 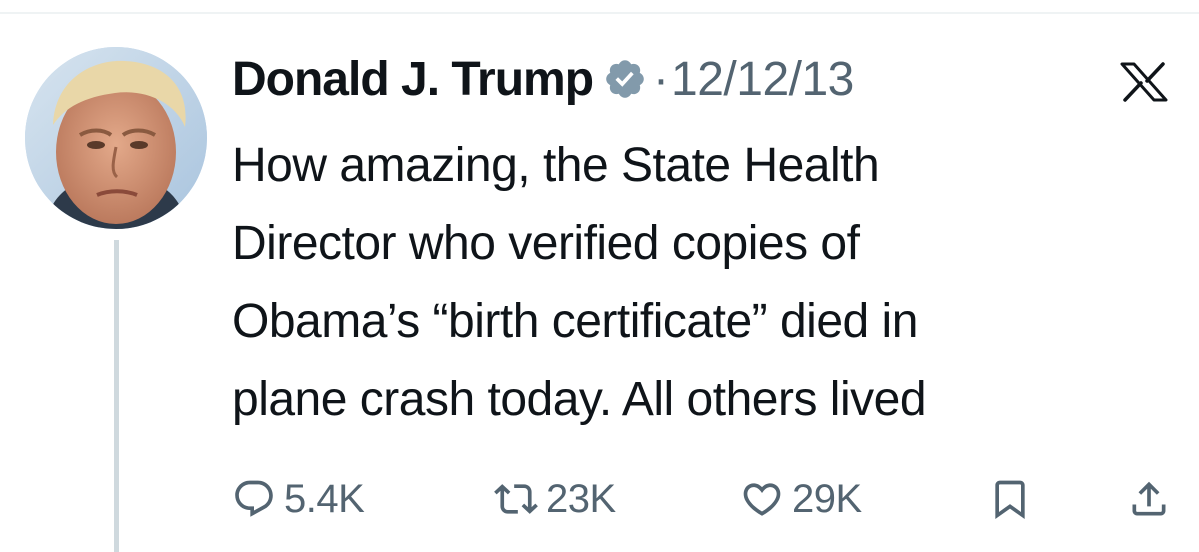 I want to click on share-button, so click(x=1149, y=499).